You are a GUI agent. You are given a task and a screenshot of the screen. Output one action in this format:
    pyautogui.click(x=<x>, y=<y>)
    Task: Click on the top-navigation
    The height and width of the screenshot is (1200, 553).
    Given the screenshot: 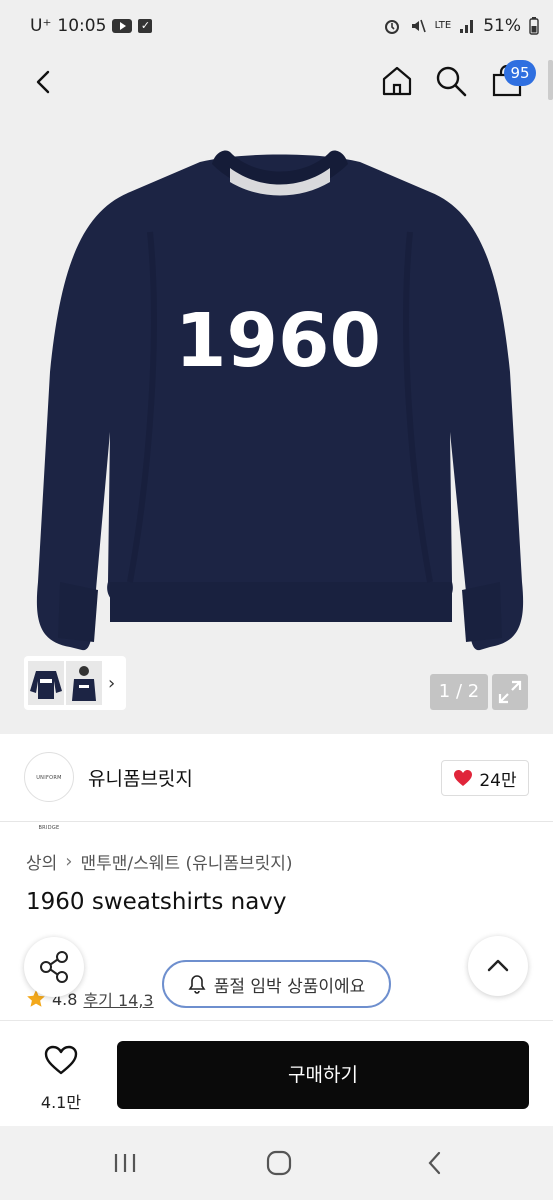 What is the action you would take?
    pyautogui.click(x=276, y=82)
    